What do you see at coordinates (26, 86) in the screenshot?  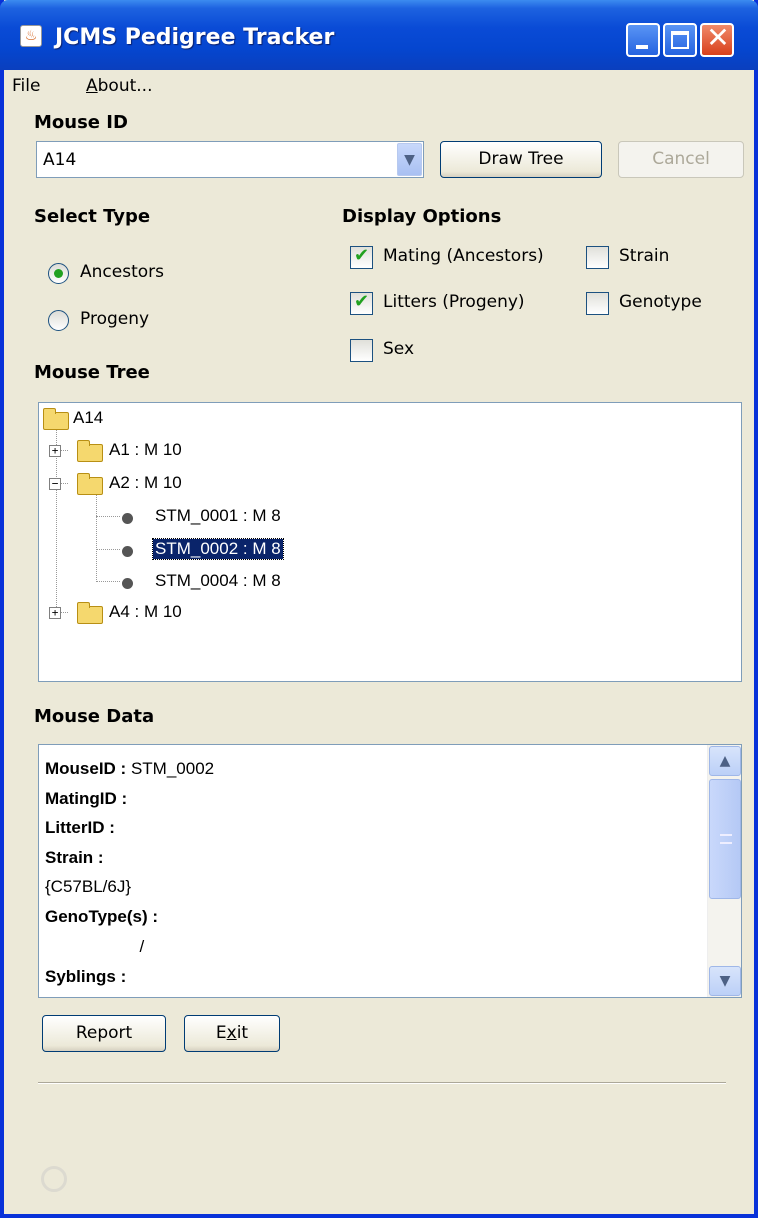 I see `menu-file: File` at bounding box center [26, 86].